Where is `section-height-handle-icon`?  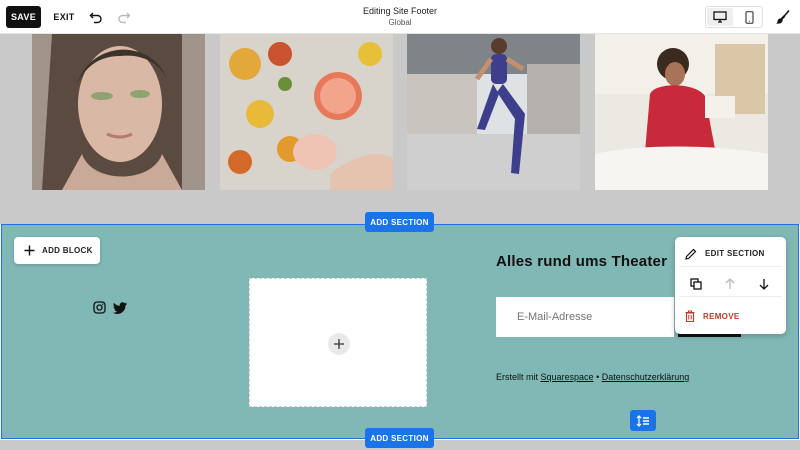
section-height-handle-icon is located at coordinates (643, 420).